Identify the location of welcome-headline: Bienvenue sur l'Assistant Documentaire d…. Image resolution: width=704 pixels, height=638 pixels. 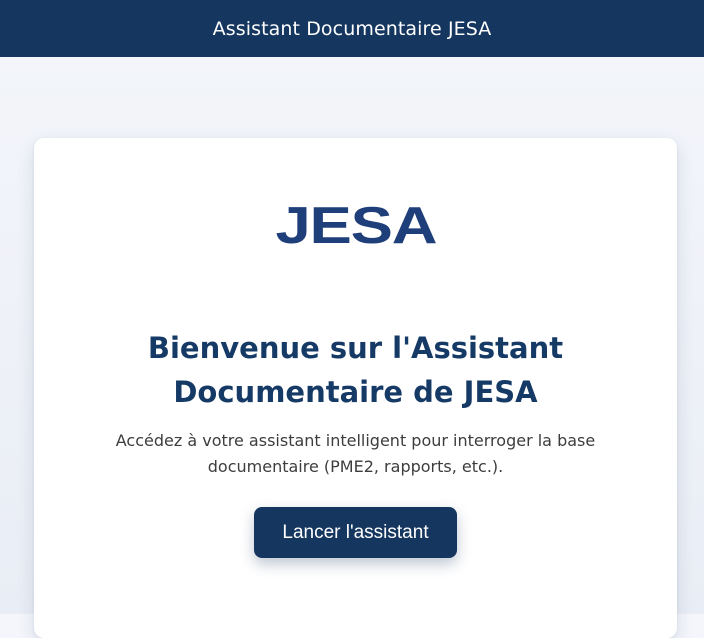
(355, 370).